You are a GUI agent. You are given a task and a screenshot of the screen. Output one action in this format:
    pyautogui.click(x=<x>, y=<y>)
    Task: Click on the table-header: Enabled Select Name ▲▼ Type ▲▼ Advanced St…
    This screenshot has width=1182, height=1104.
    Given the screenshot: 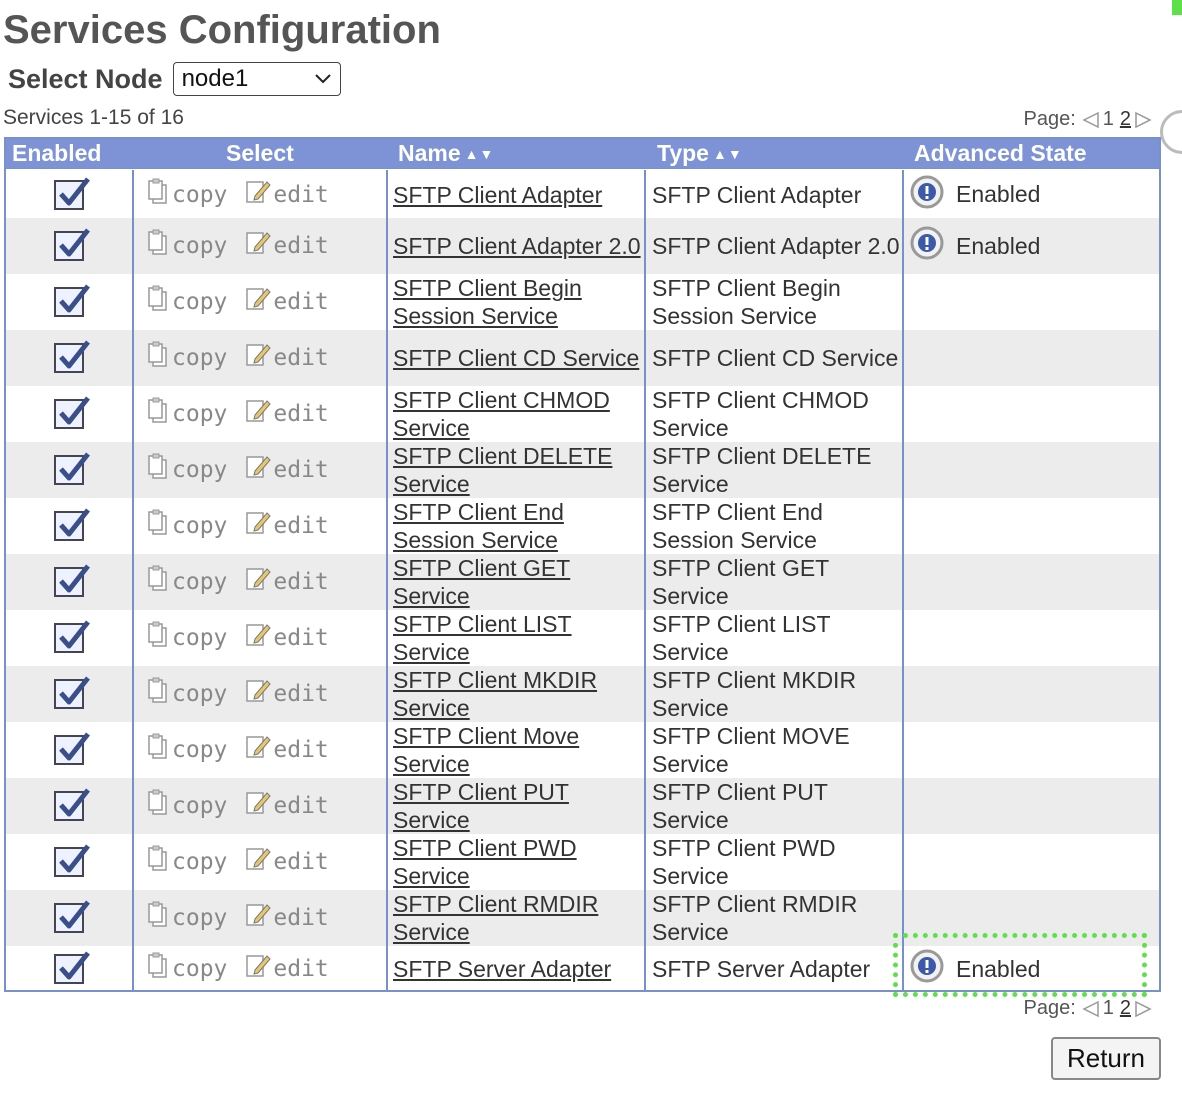 What is the action you would take?
    pyautogui.click(x=582, y=153)
    